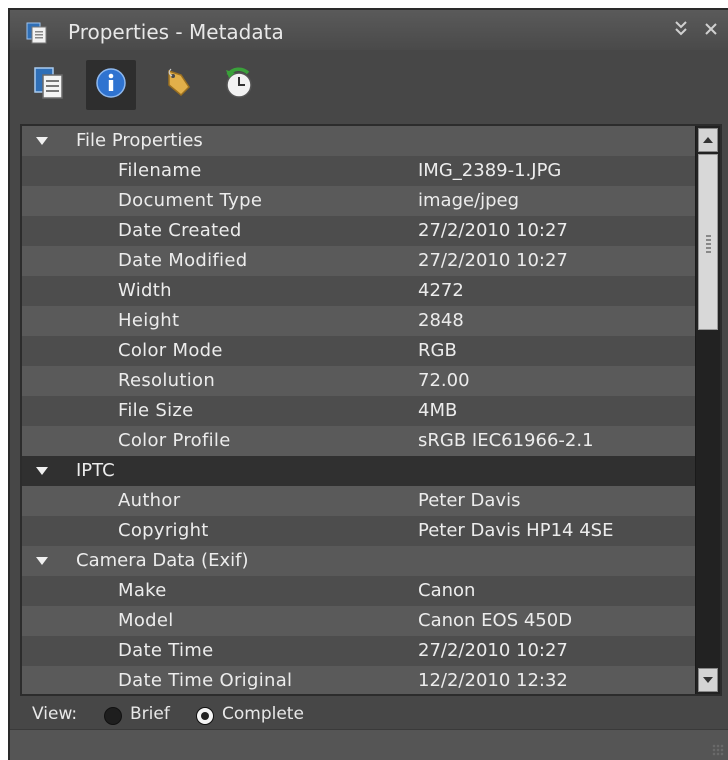  Describe the element at coordinates (166, 650) in the screenshot. I see `property-key: Date Time` at that location.